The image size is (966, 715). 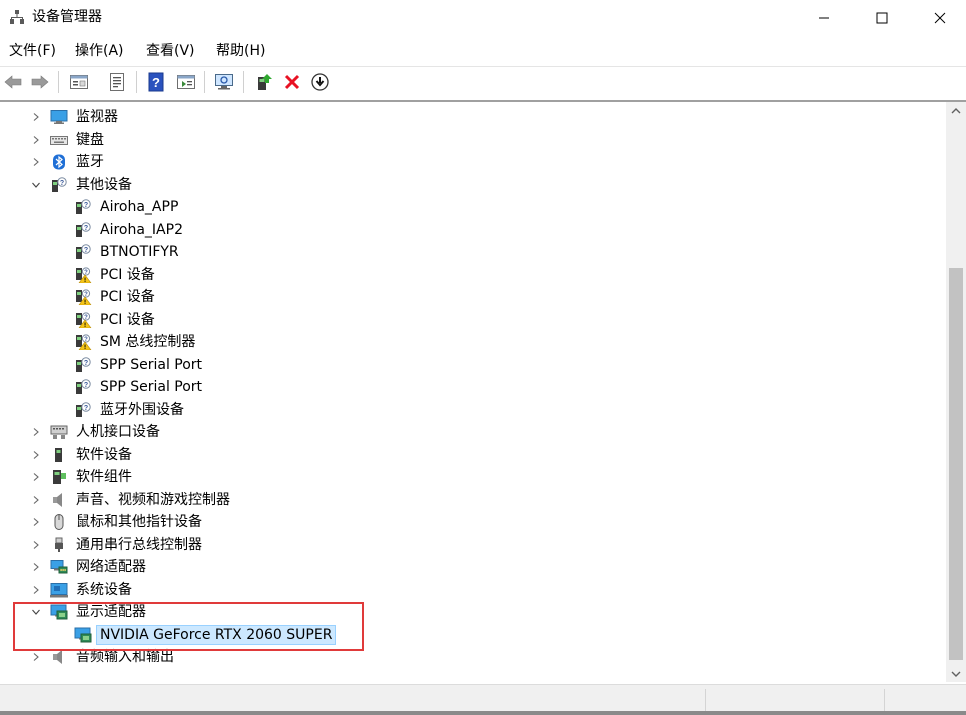 I want to click on maximize-button, so click(x=882, y=18).